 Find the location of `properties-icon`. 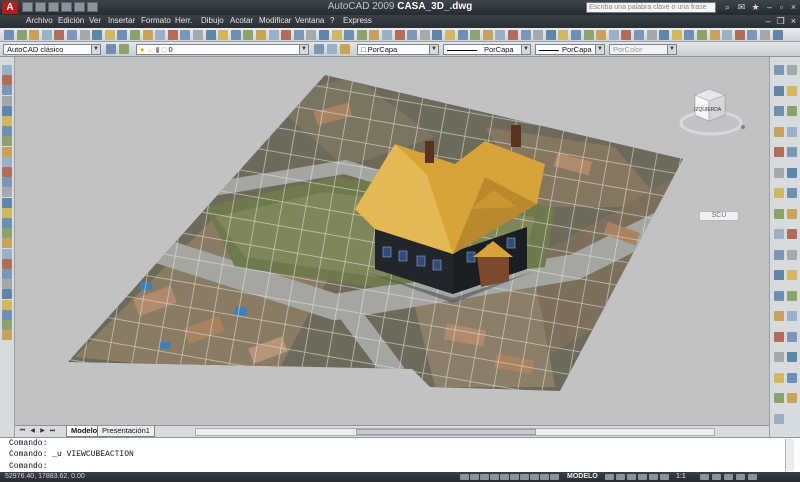

properties-icon is located at coordinates (235, 35).